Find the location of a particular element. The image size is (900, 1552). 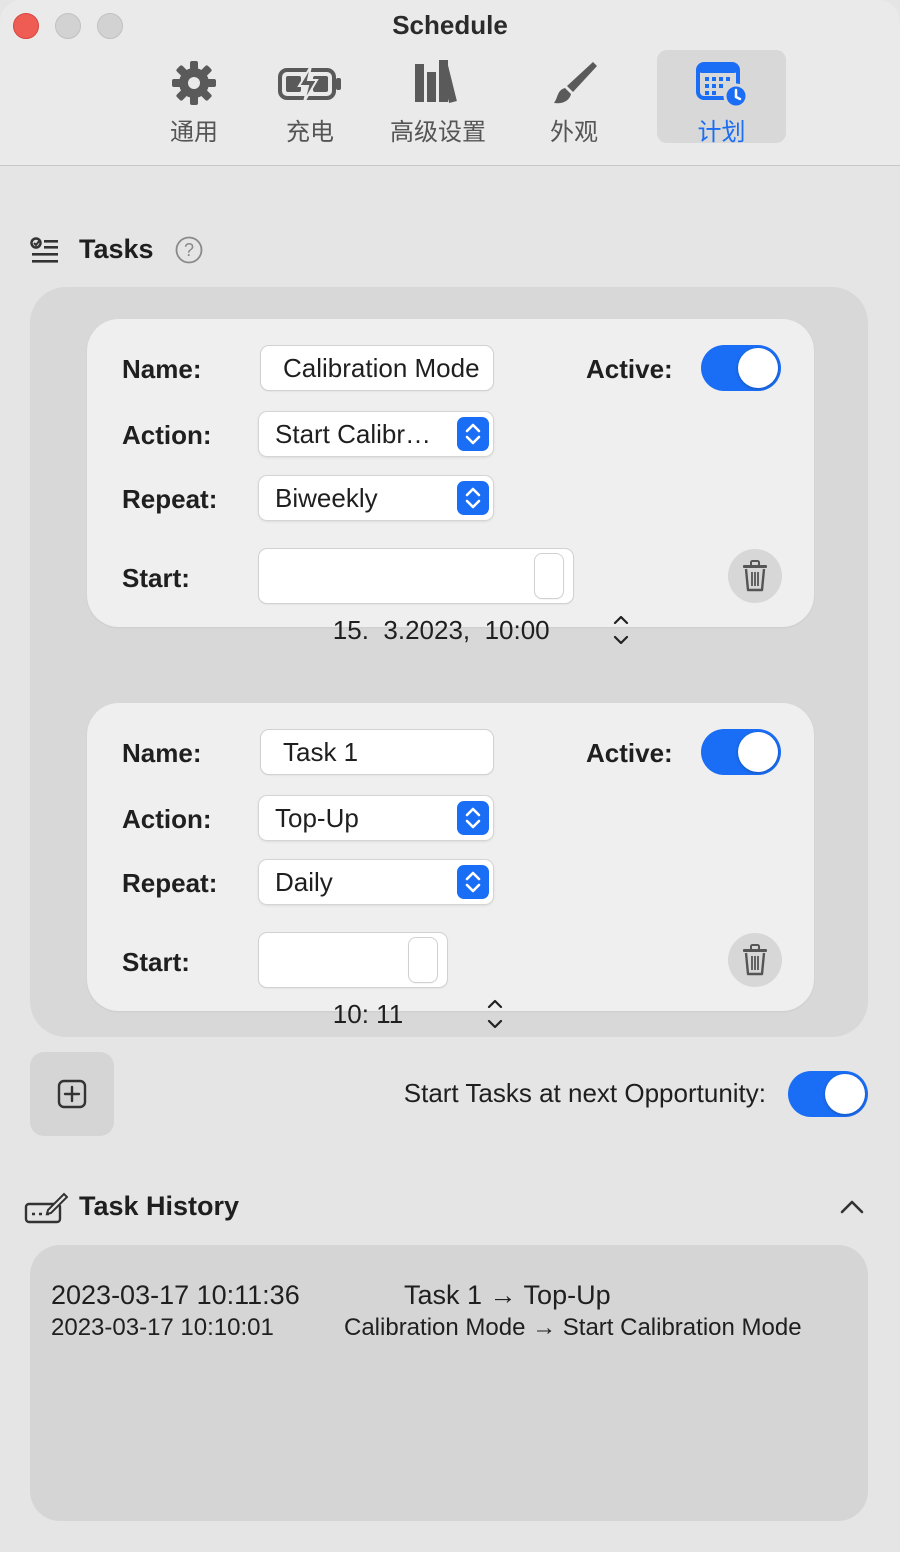

start-time-value: 10: 11 is located at coordinates (368, 1014).